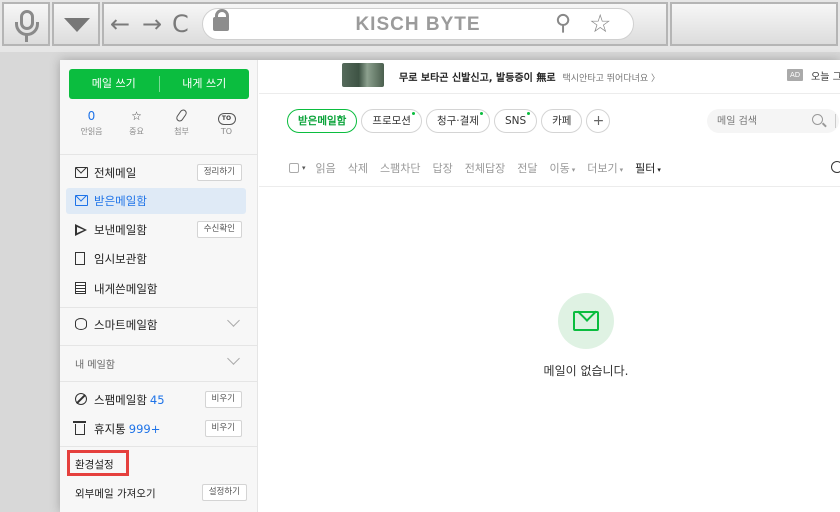 This screenshot has height=512, width=840. I want to click on bookmark-star-icon: ☆, so click(600, 23).